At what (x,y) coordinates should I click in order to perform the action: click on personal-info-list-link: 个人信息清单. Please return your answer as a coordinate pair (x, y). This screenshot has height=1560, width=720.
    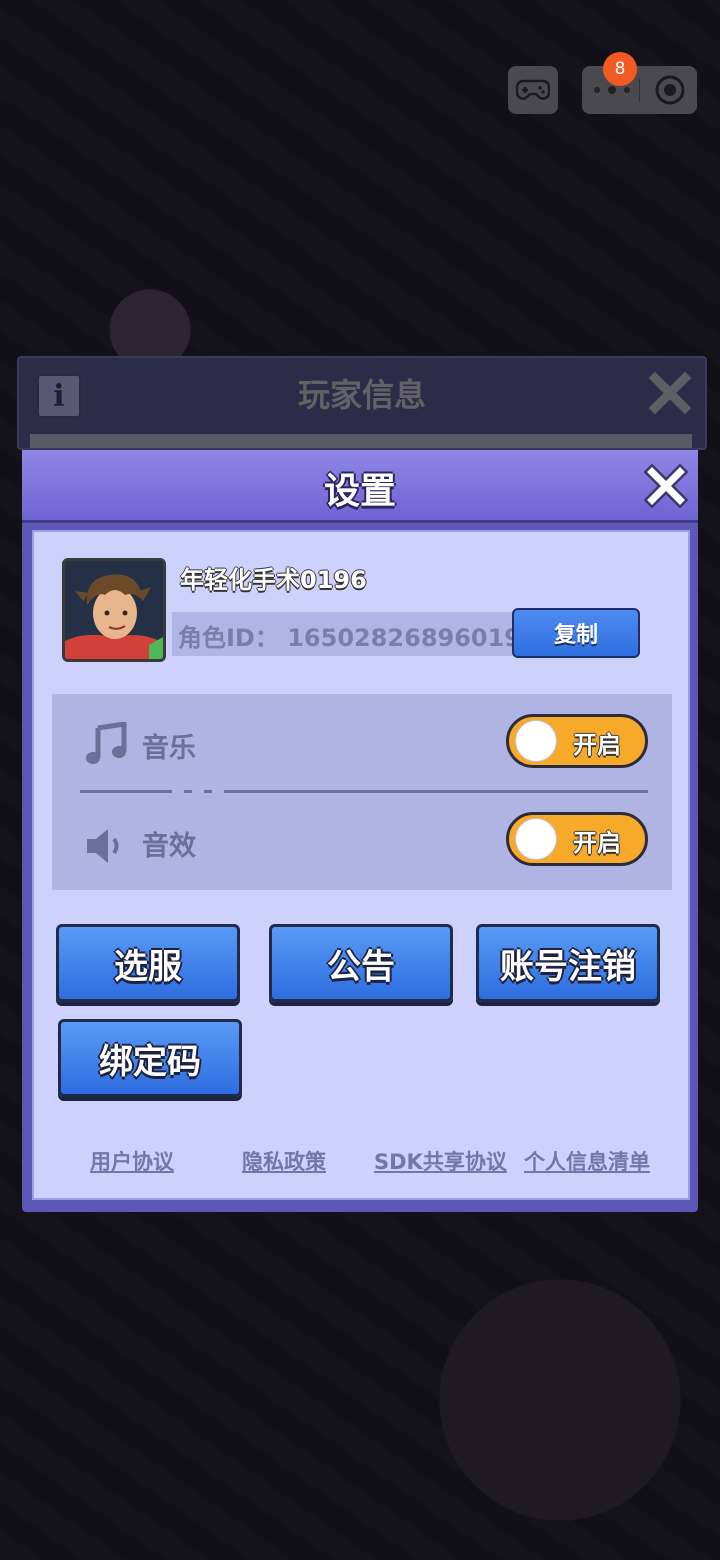
    Looking at the image, I should click on (587, 1161).